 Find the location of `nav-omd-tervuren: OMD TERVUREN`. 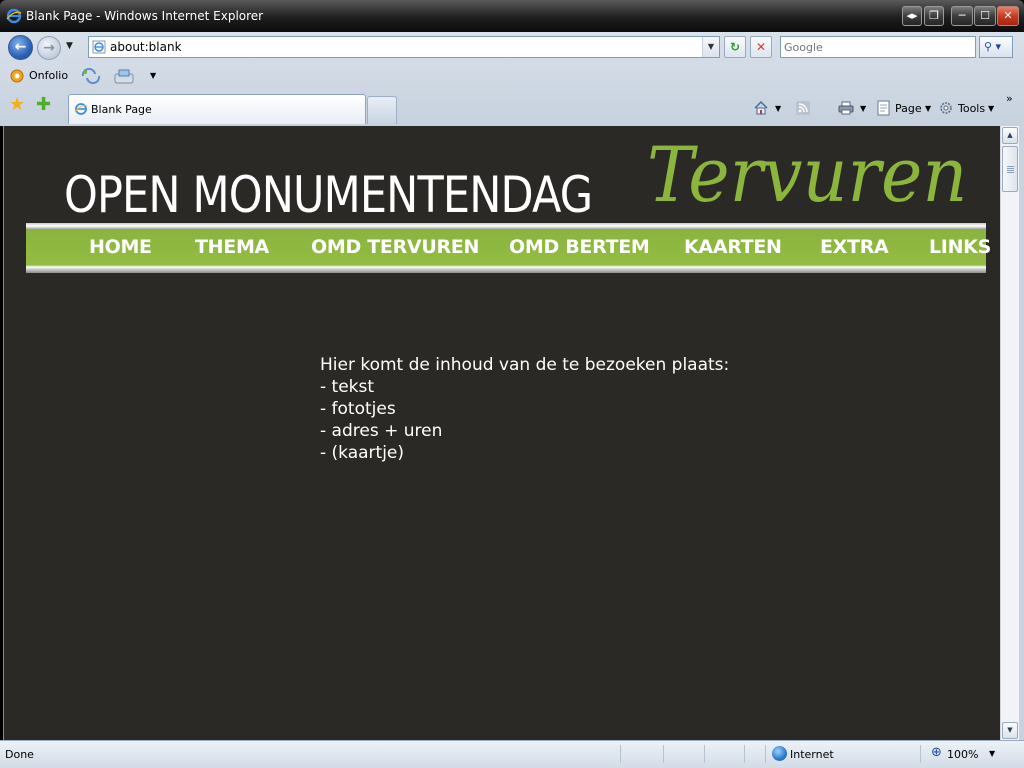

nav-omd-tervuren: OMD TERVUREN is located at coordinates (395, 247).